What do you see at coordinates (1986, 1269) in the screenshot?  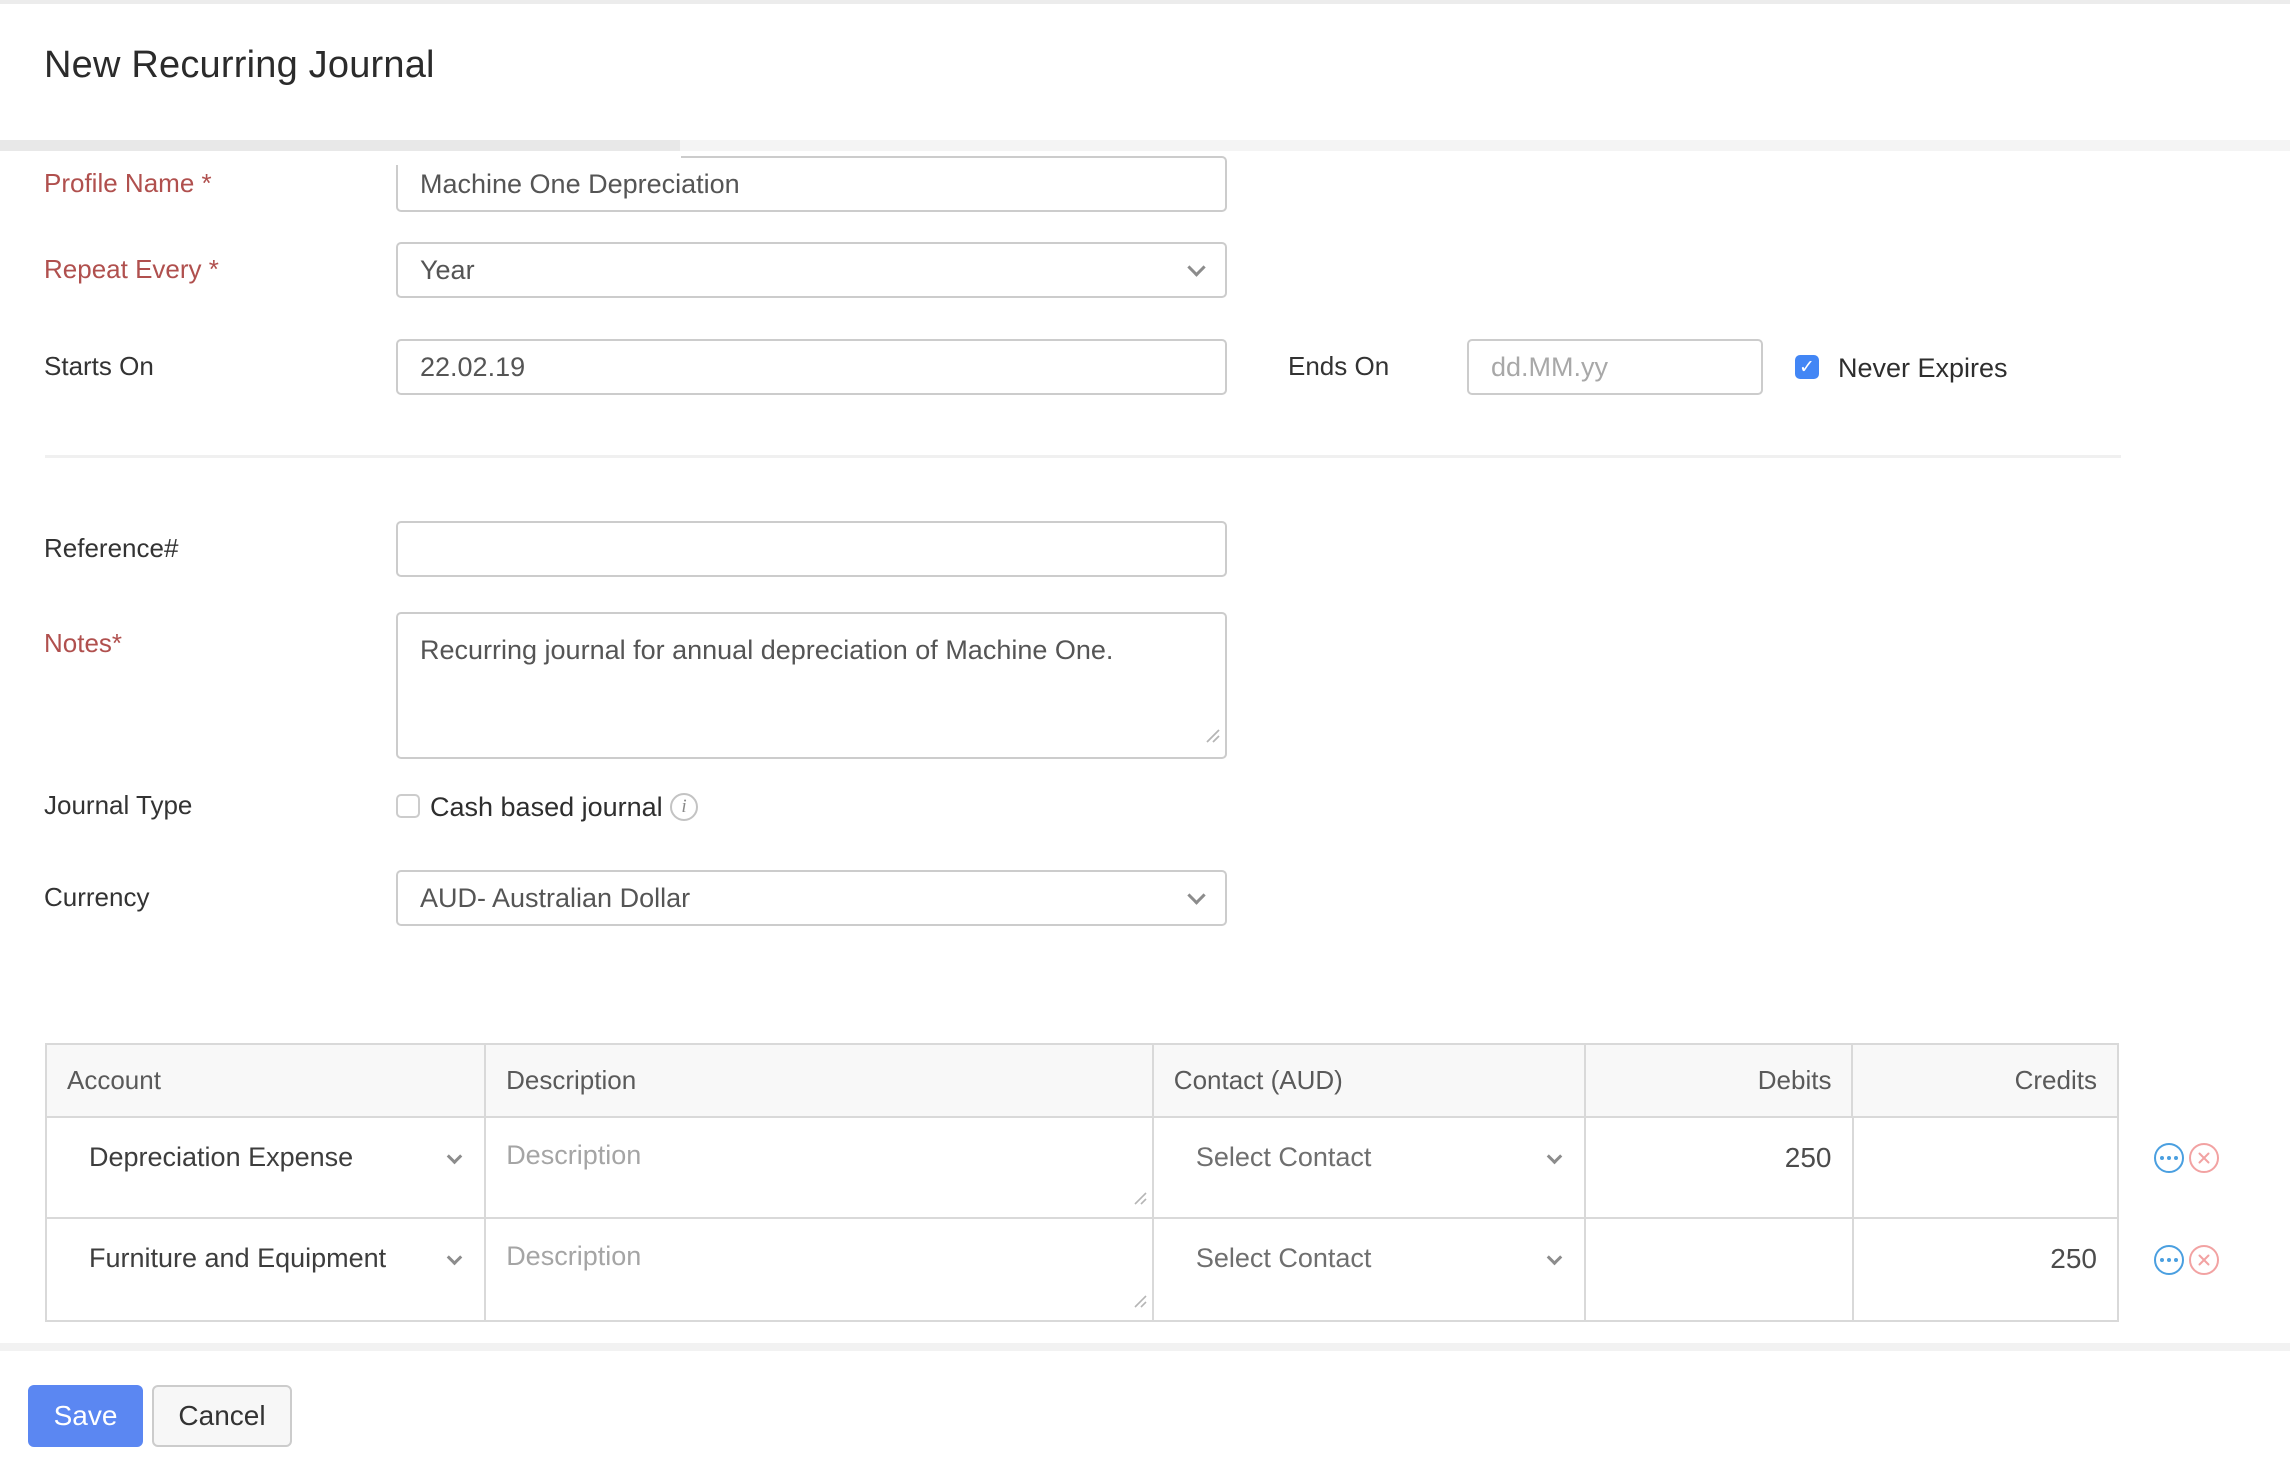 I see `credits-input: 250` at bounding box center [1986, 1269].